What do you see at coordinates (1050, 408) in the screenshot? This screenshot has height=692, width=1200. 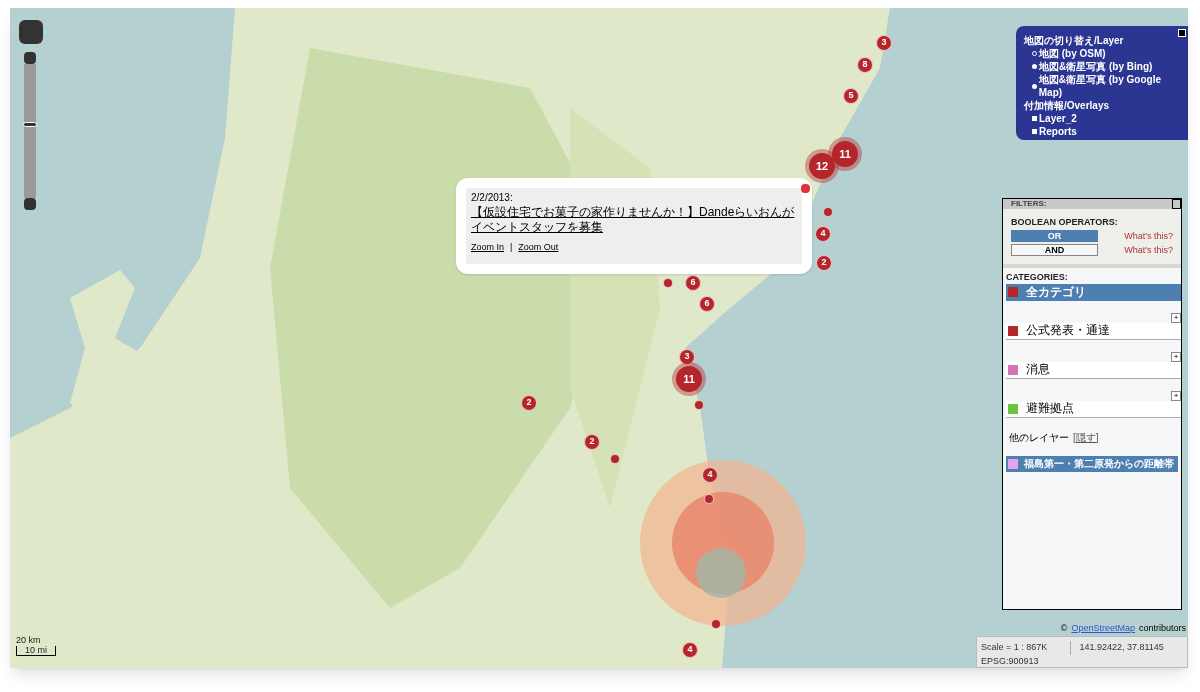 I see `category-label: 避難拠点` at bounding box center [1050, 408].